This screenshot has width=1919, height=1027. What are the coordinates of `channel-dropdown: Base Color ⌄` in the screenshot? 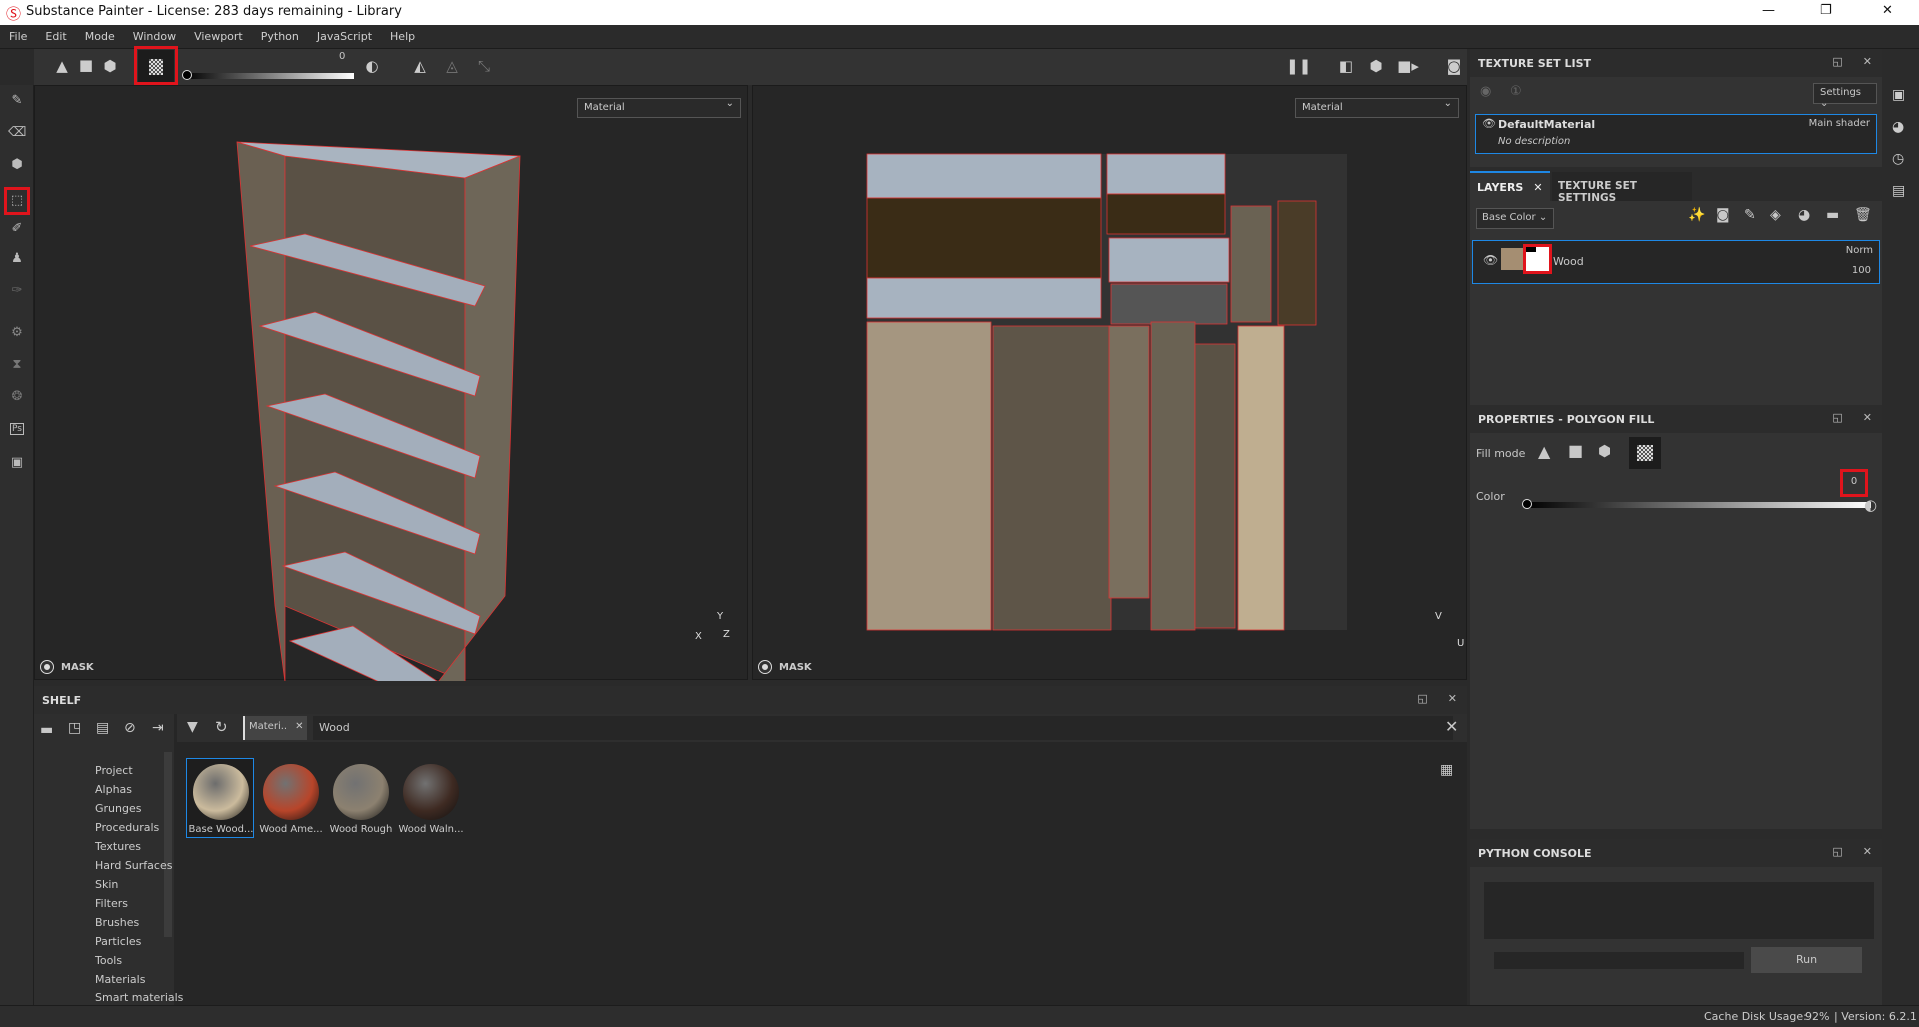 It's located at (1515, 218).